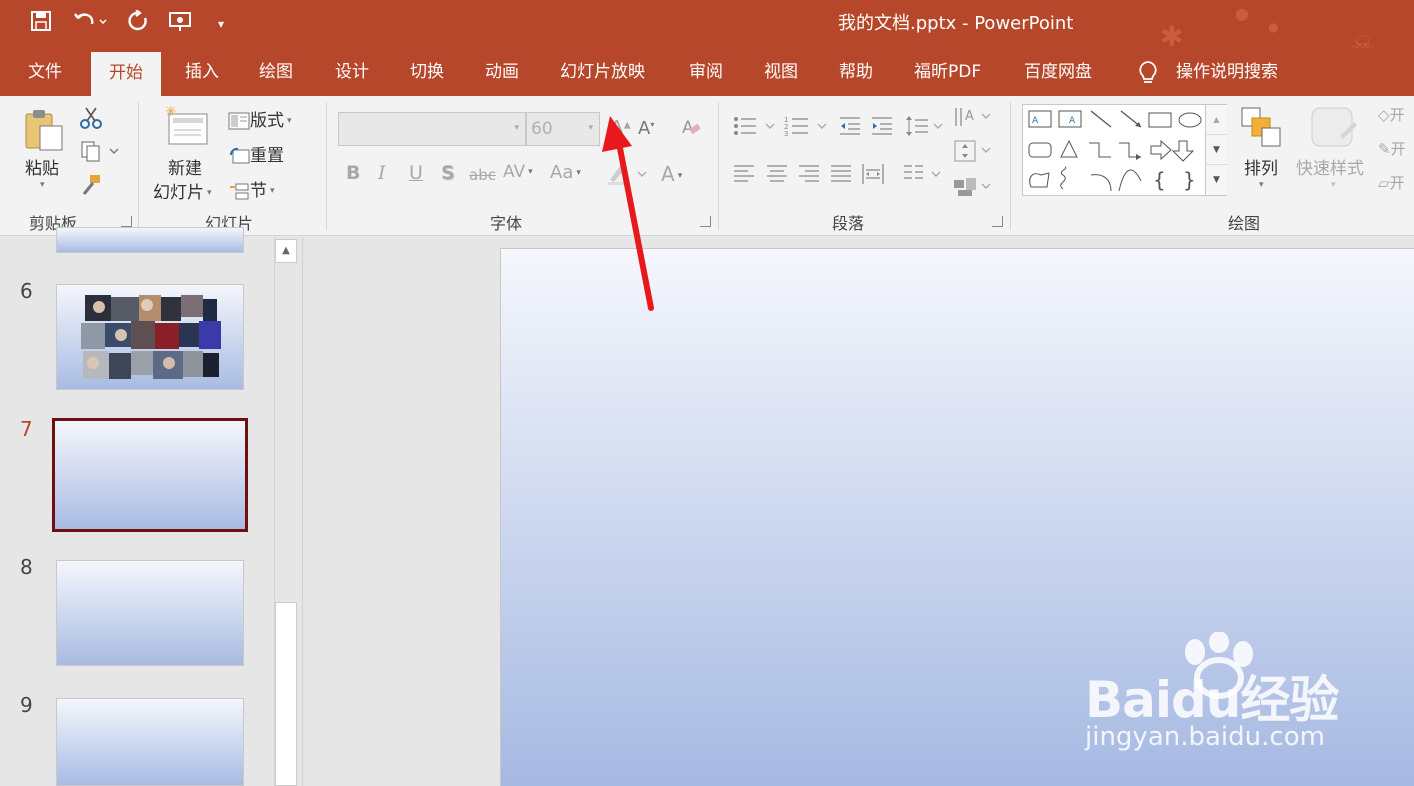  I want to click on underline-button: U, so click(416, 173).